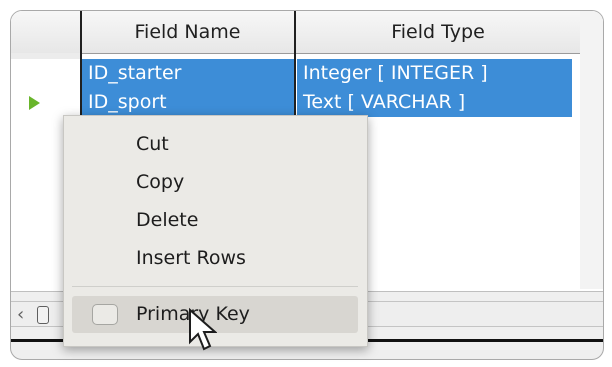 The image size is (612, 367). What do you see at coordinates (191, 258) in the screenshot?
I see `menu-item-insert-rows: Insert Rows` at bounding box center [191, 258].